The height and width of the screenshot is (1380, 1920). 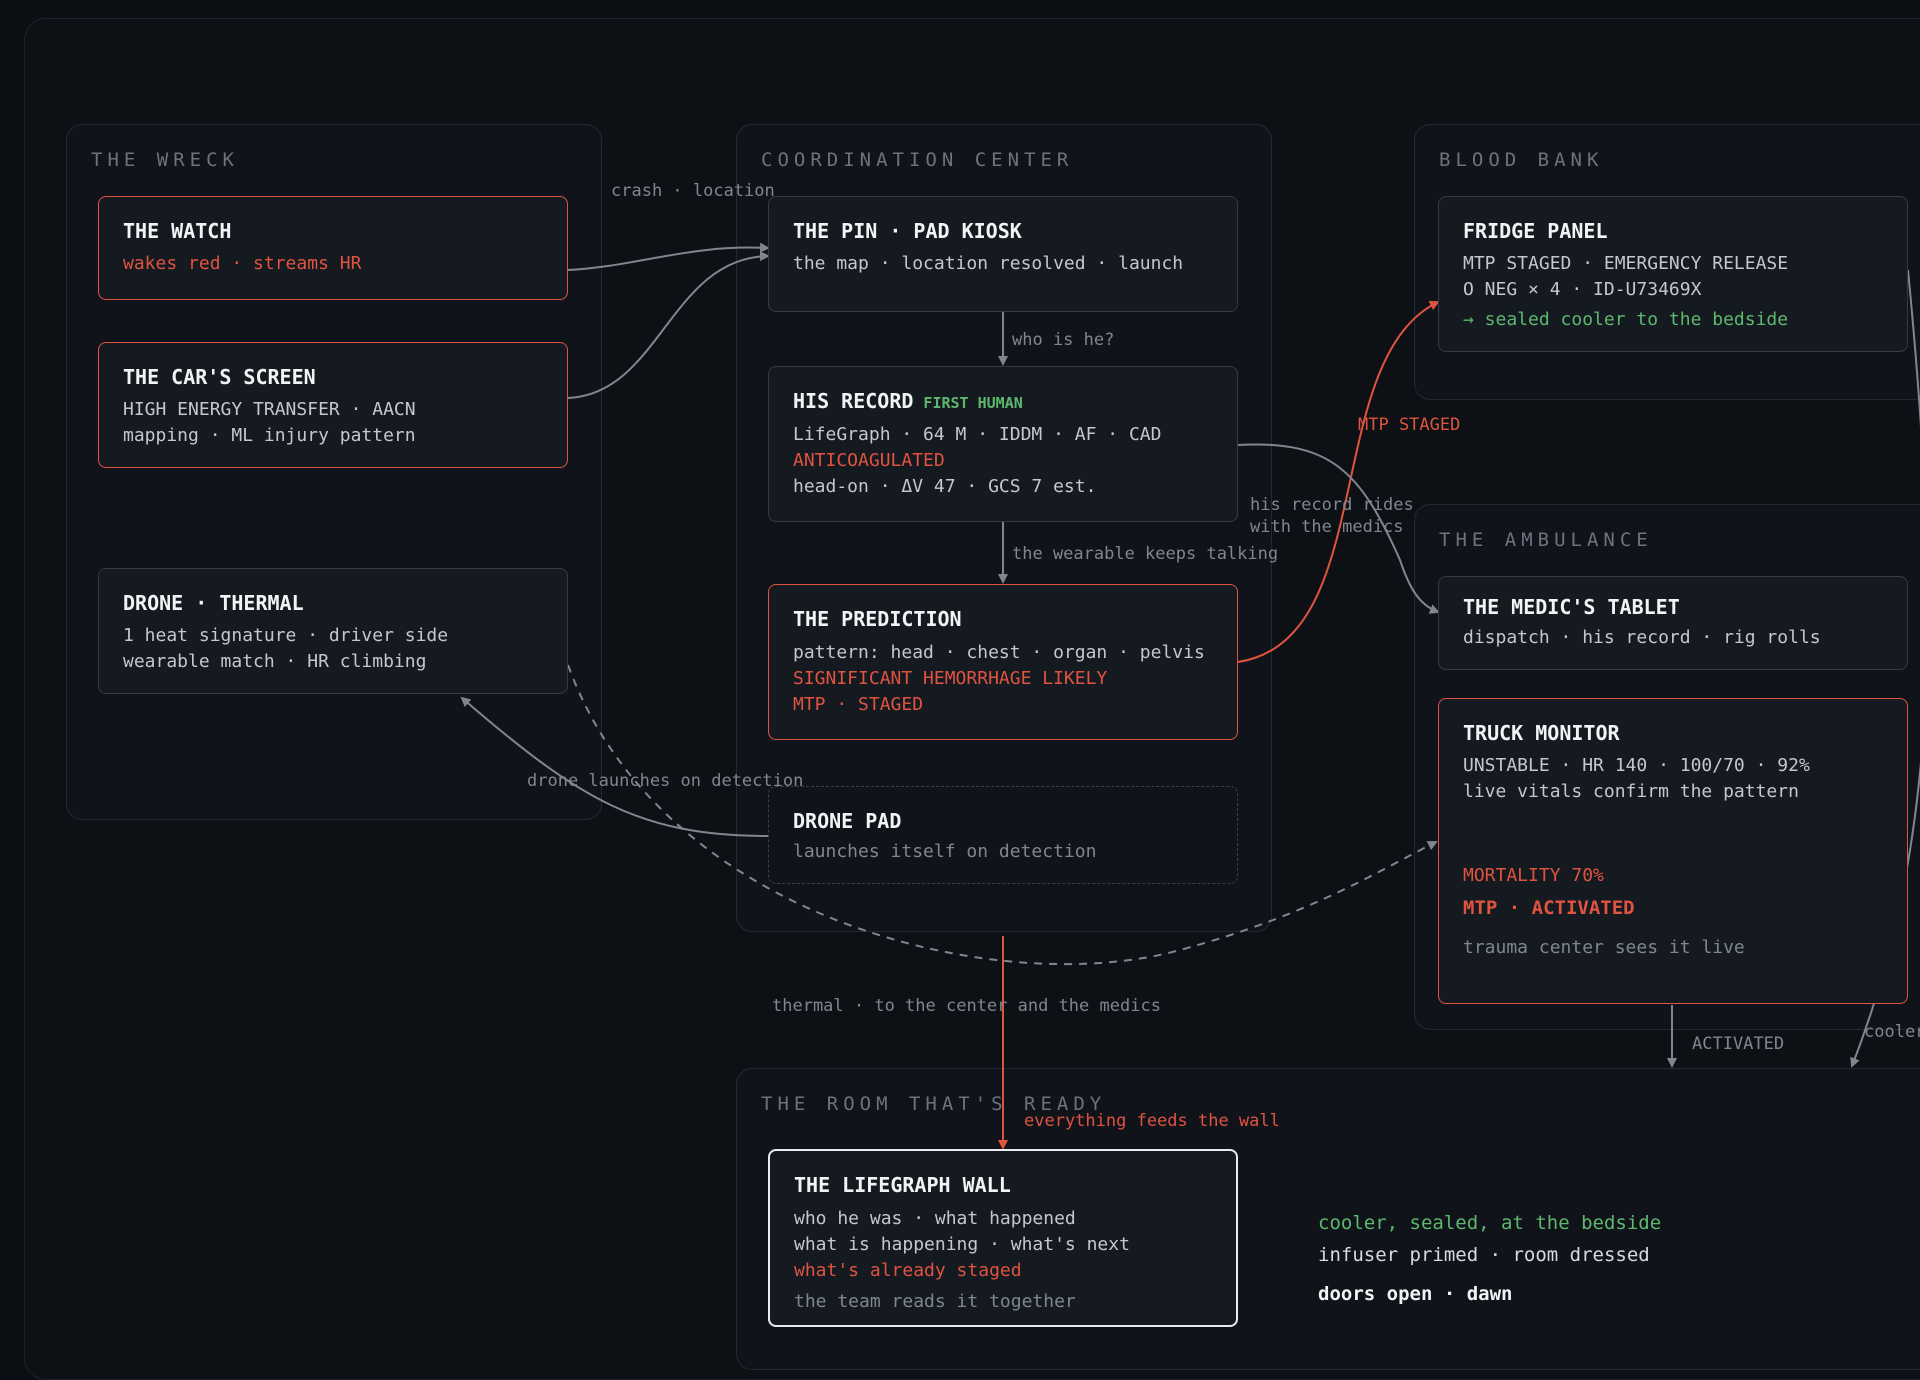 I want to click on edge-prediction-to-fridge, so click(x=1338, y=482).